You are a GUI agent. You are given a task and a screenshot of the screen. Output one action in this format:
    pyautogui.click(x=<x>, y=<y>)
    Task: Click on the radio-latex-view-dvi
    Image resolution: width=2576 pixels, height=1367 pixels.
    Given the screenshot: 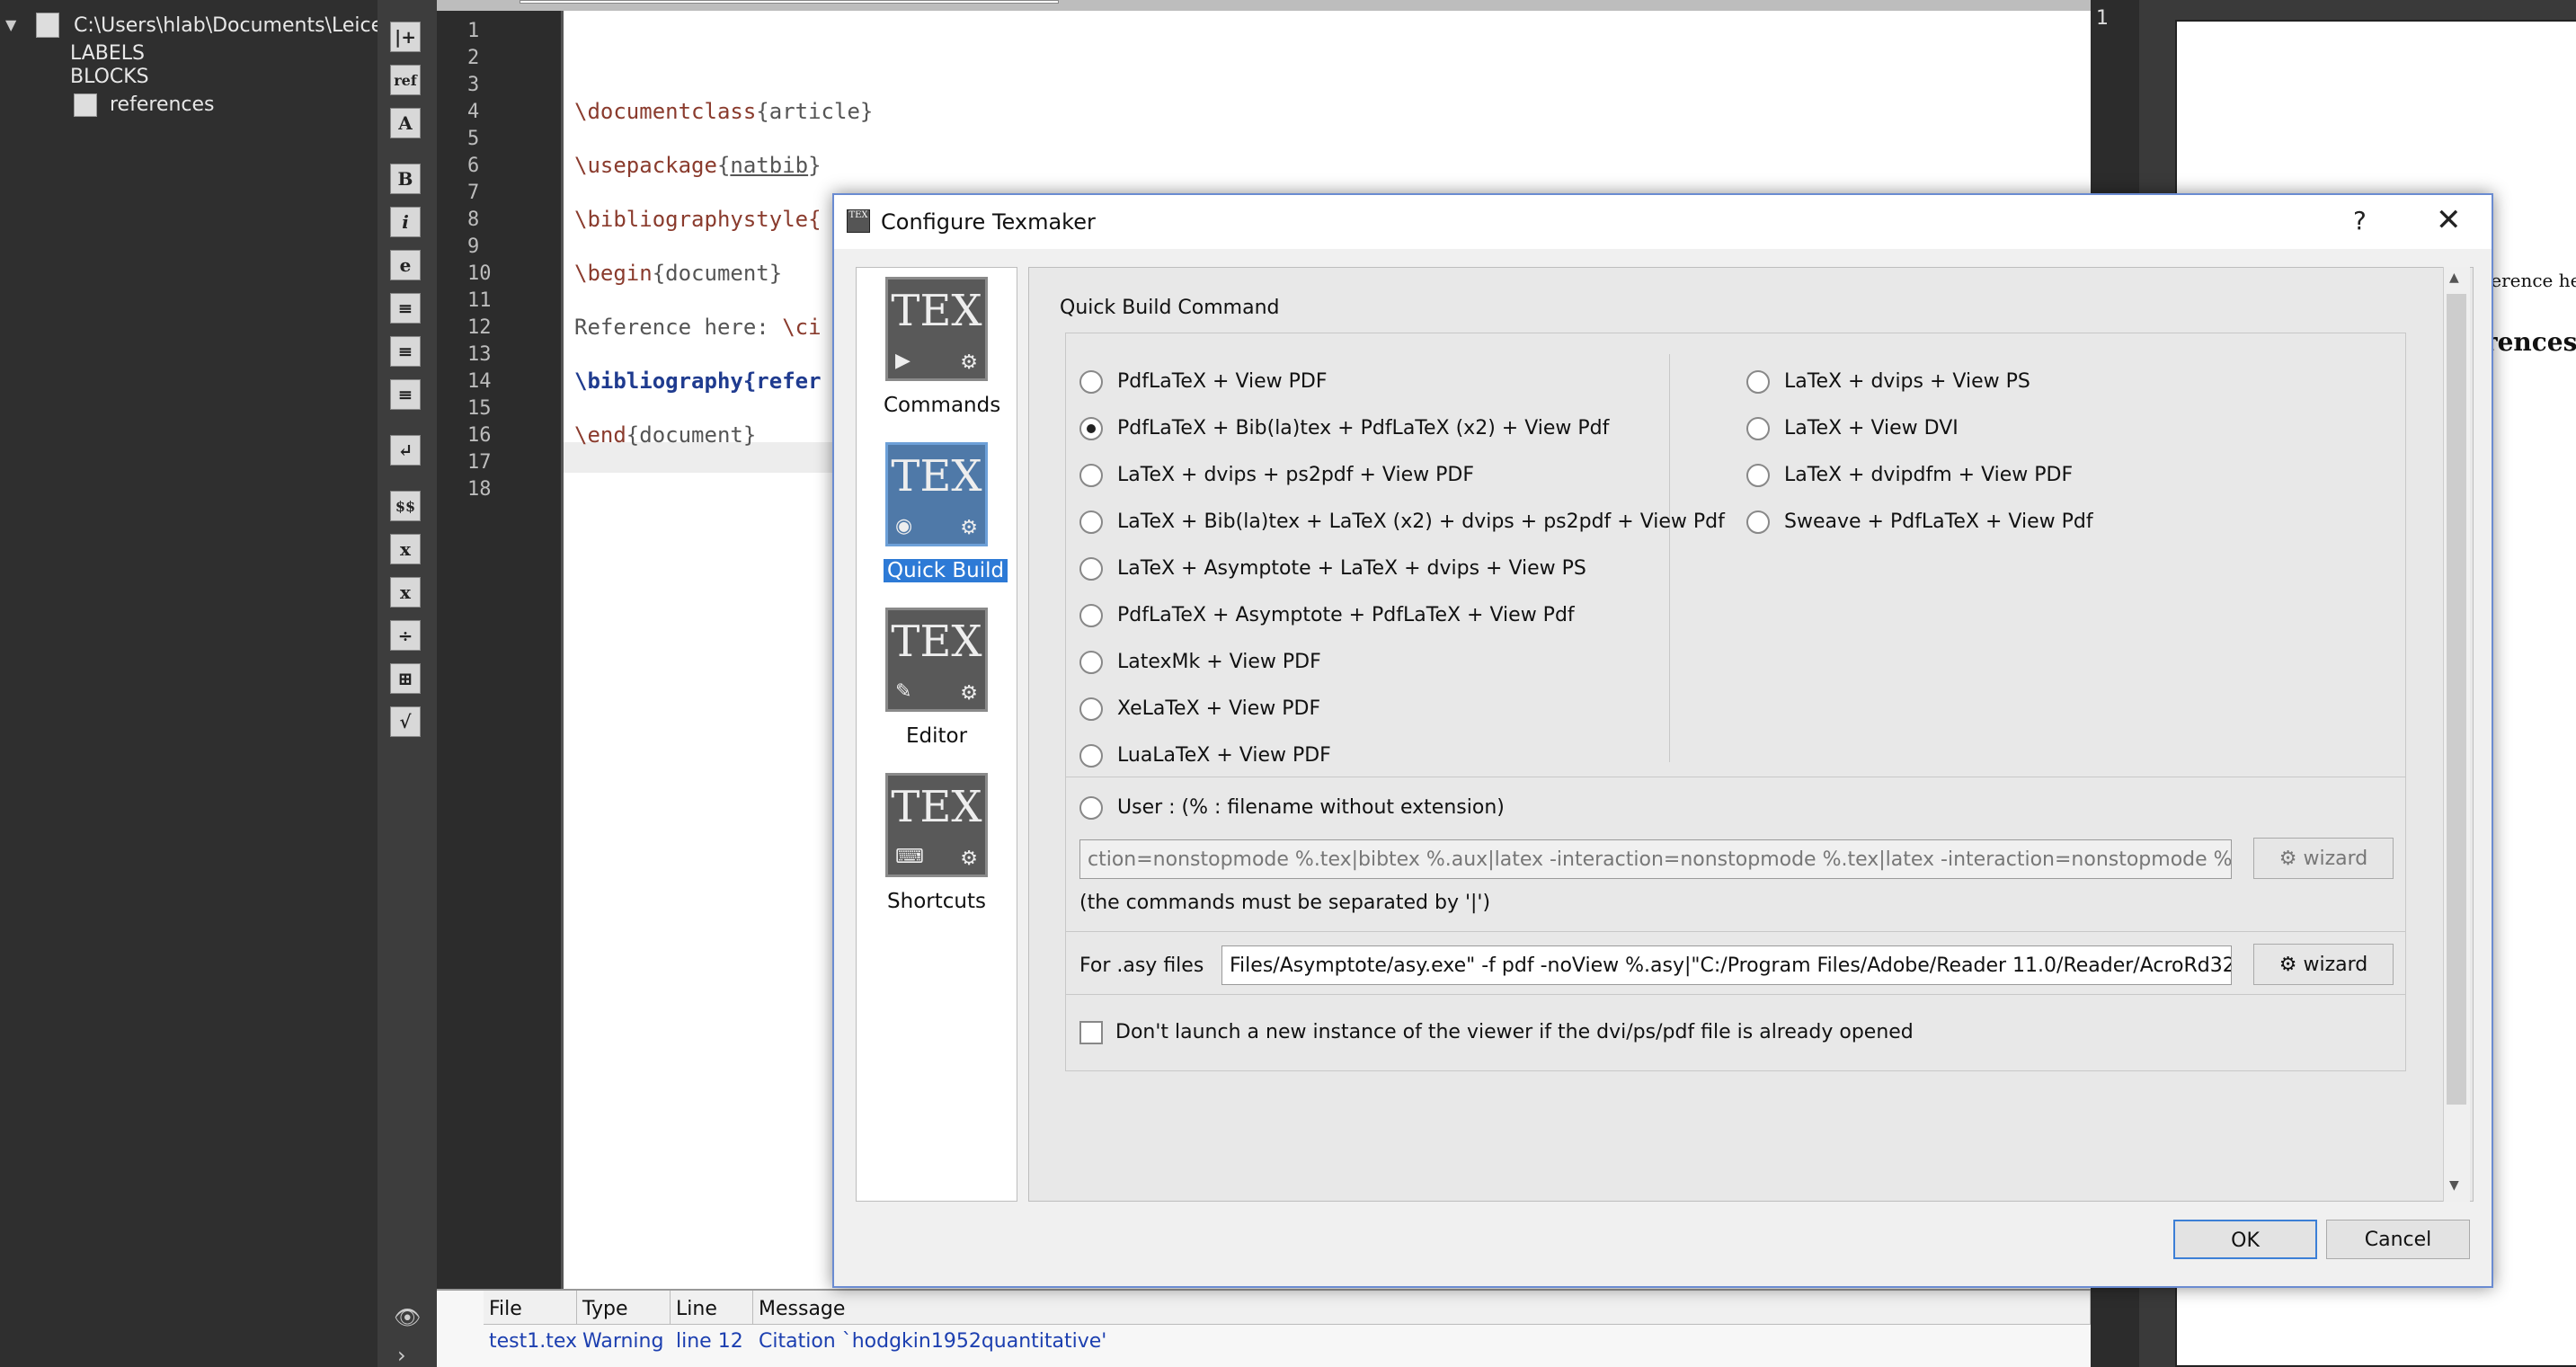 What is the action you would take?
    pyautogui.click(x=1758, y=428)
    